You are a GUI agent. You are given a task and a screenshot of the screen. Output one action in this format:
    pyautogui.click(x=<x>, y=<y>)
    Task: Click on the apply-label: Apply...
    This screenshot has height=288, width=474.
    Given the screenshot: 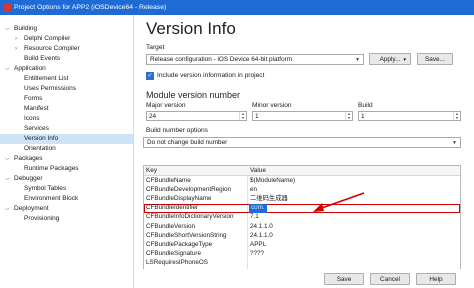 What is the action you would take?
    pyautogui.click(x=390, y=59)
    